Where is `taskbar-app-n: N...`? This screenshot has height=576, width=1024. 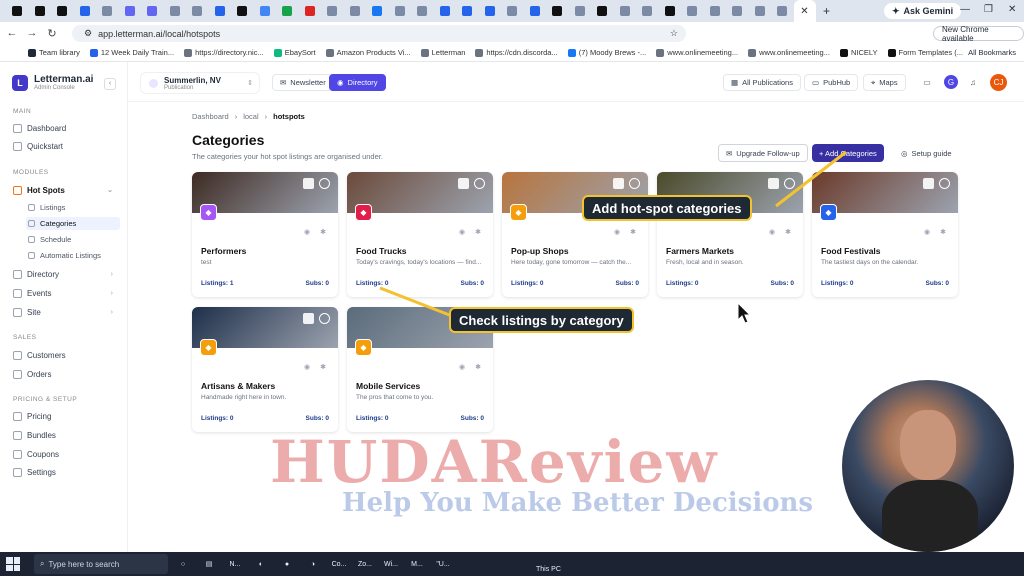 taskbar-app-n: N... is located at coordinates (235, 564).